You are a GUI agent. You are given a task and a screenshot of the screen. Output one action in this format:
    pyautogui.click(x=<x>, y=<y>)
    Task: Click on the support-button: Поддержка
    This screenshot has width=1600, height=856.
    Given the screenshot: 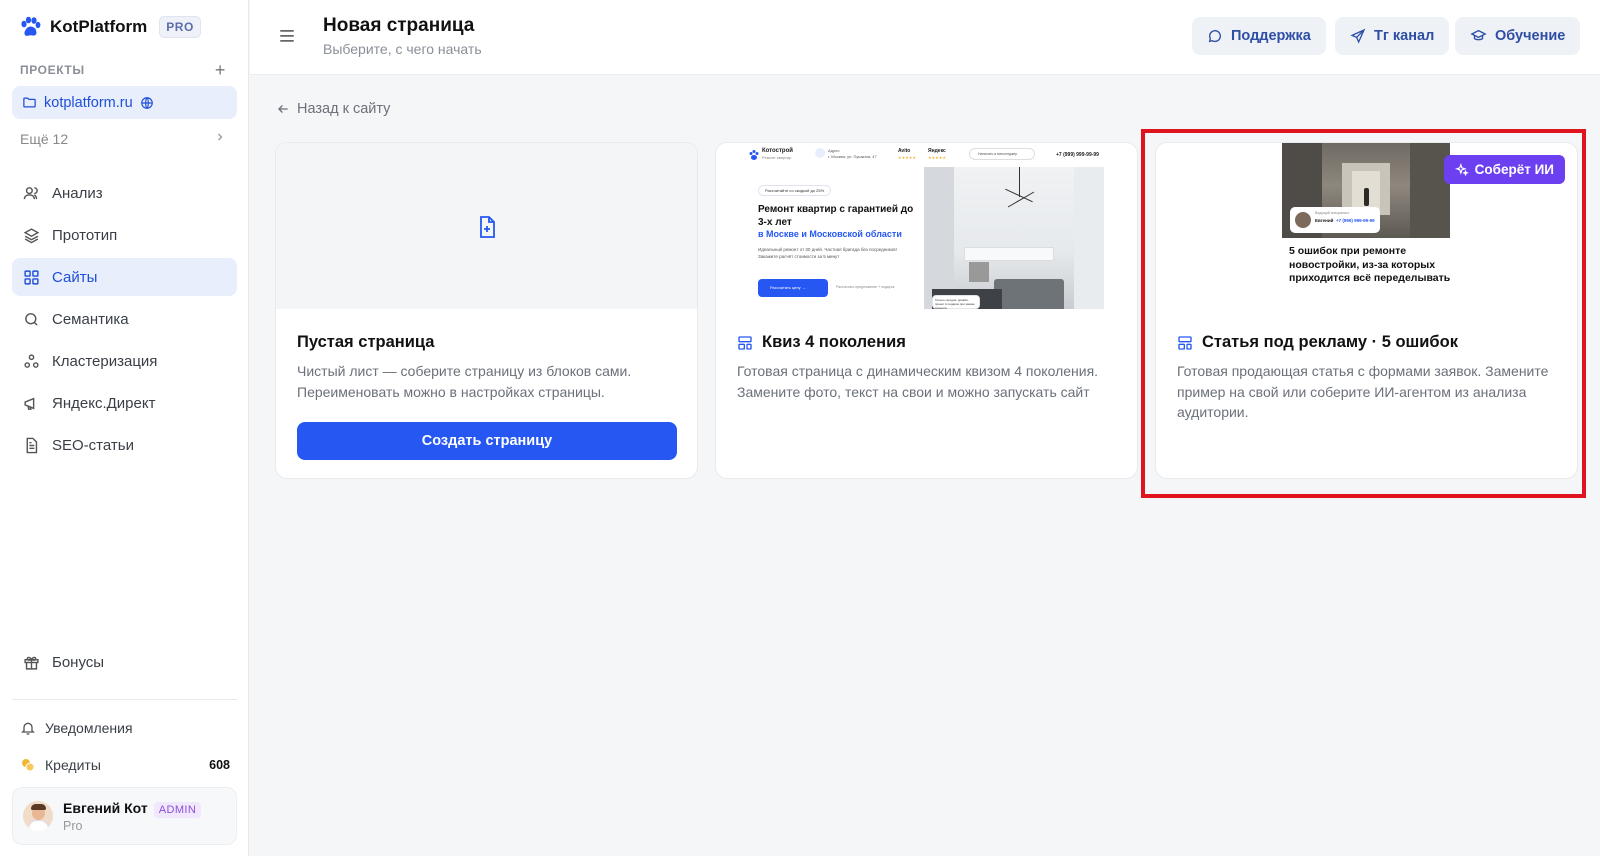 What is the action you would take?
    pyautogui.click(x=1259, y=36)
    